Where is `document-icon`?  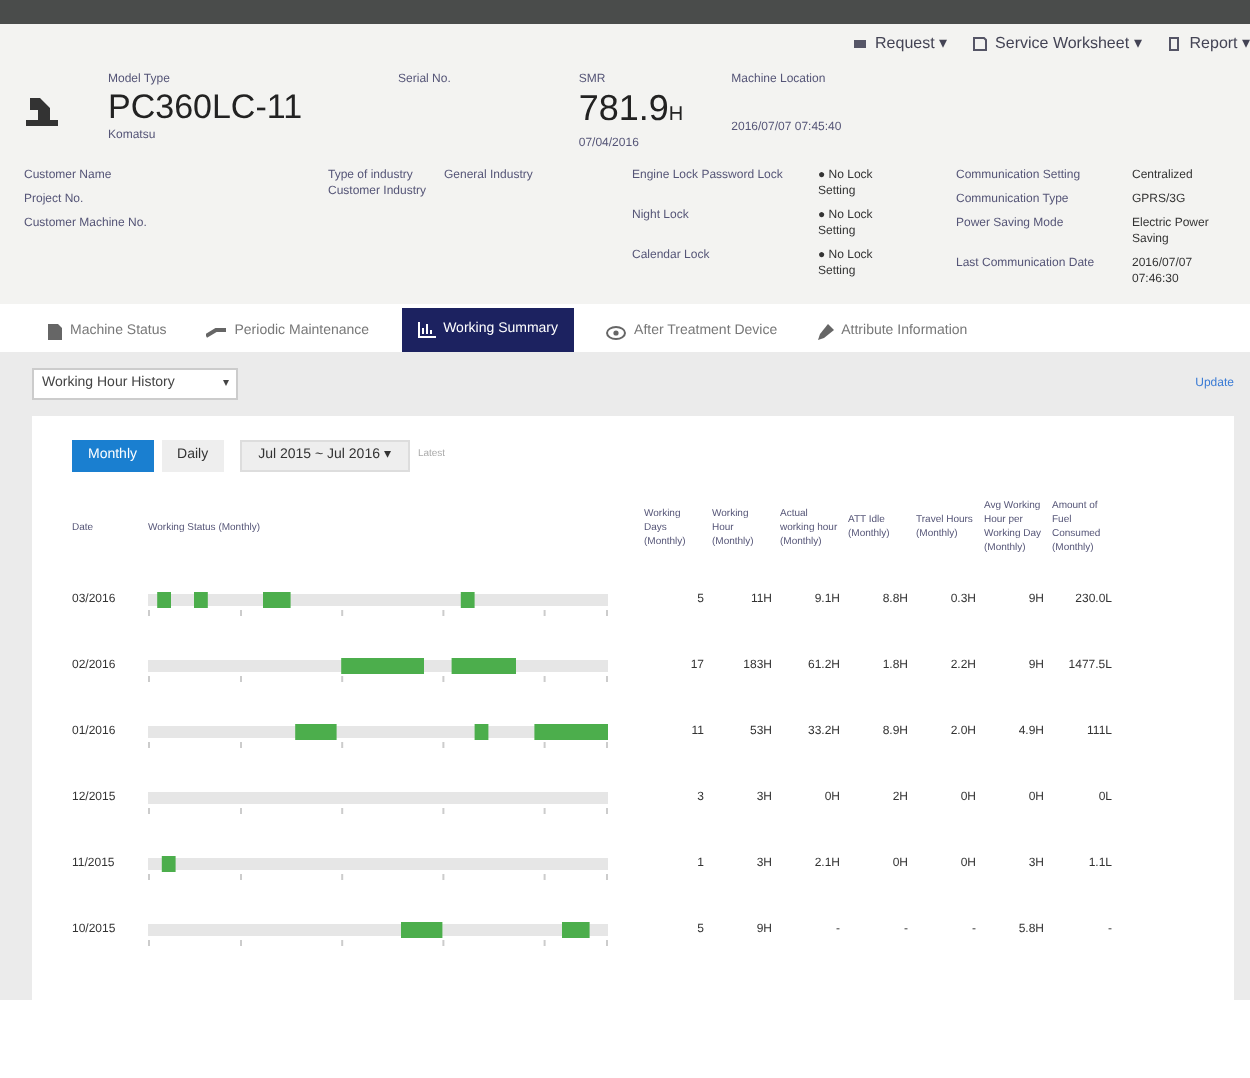 document-icon is located at coordinates (55, 332).